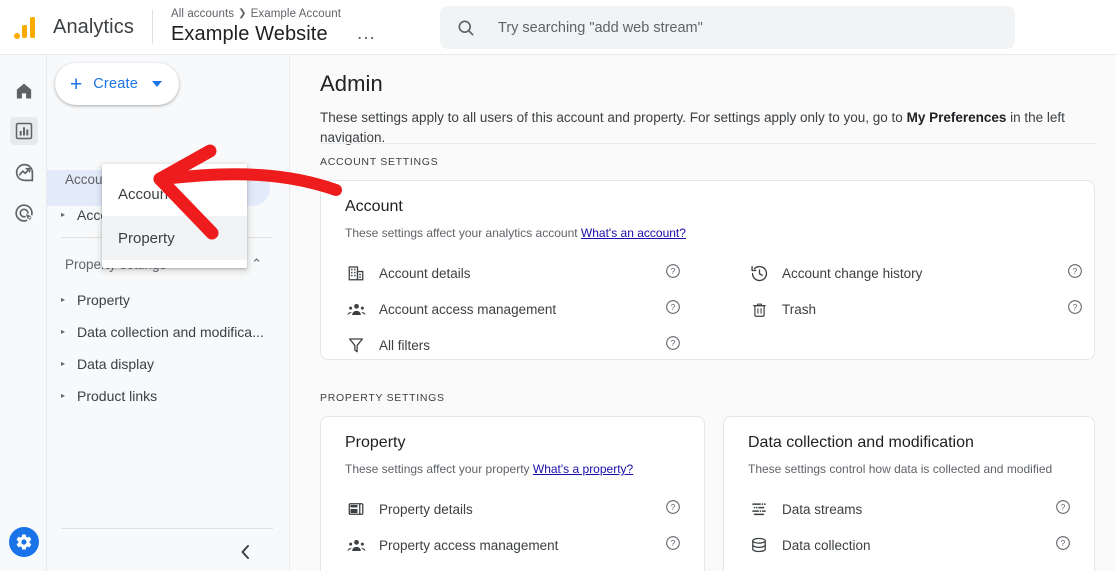 The height and width of the screenshot is (571, 1116). I want to click on create-menu-item-property: Property, so click(174, 238).